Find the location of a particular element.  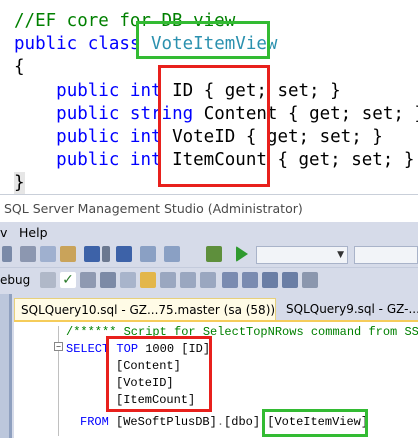

cut-icon is located at coordinates (28, 254).